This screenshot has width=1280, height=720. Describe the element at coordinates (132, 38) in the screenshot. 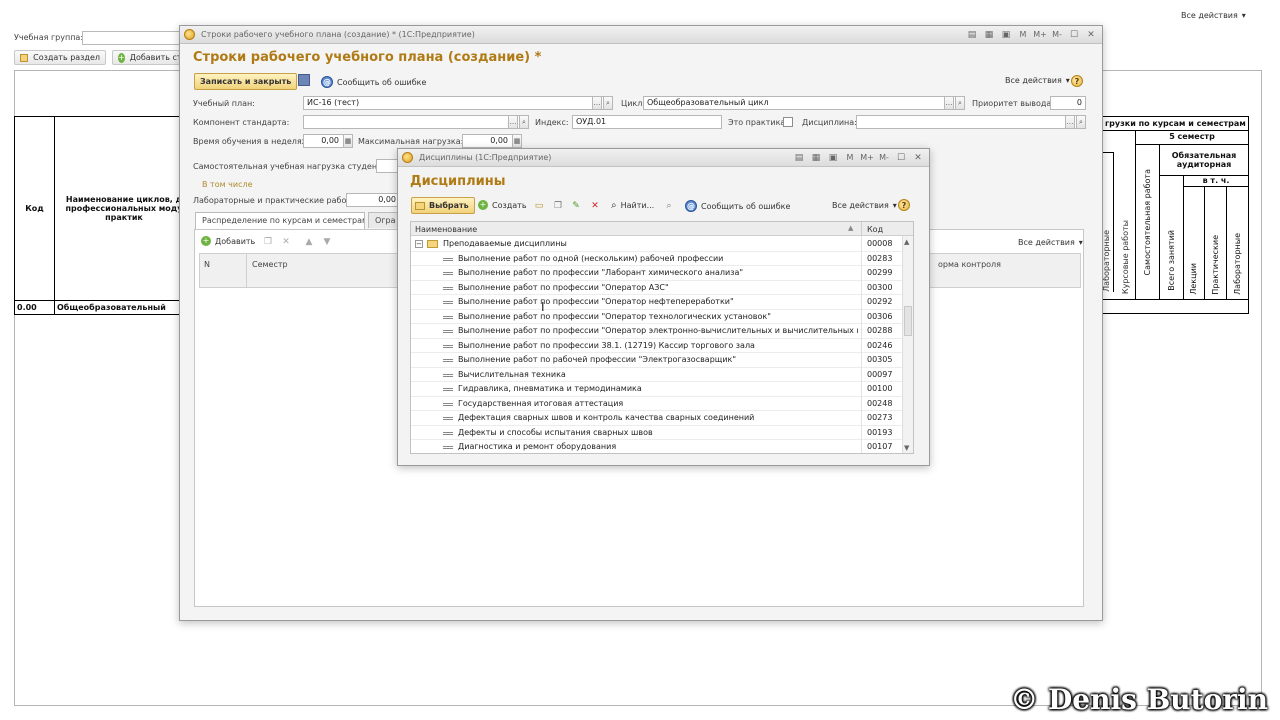

I see `group-input` at that location.